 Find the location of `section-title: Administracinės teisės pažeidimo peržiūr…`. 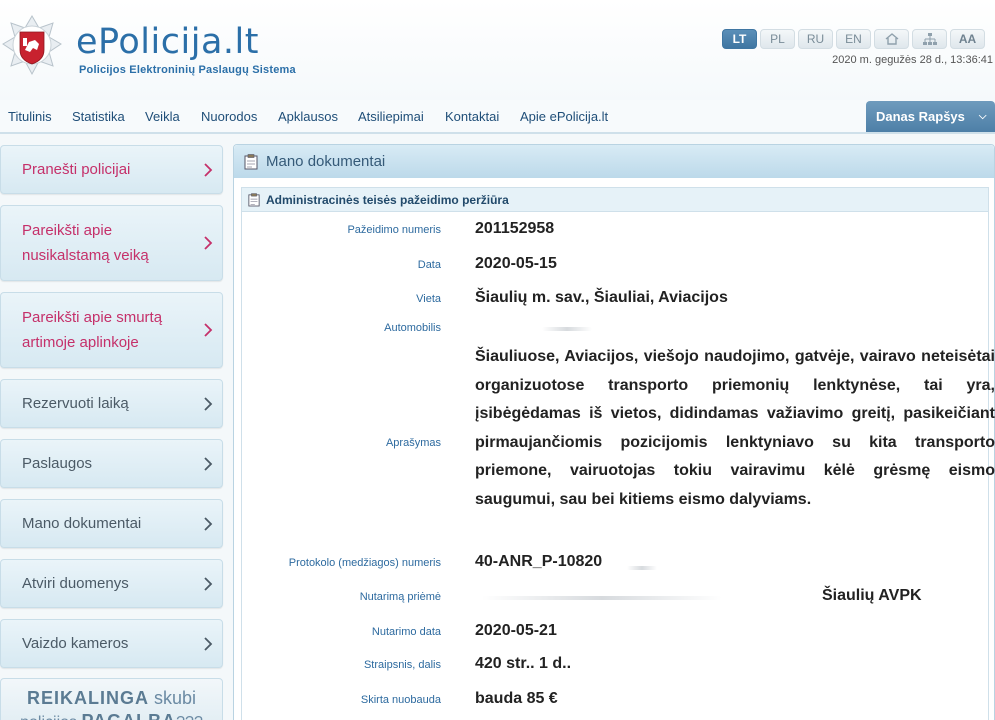

section-title: Administracinės teisės pažeidimo peržiūr… is located at coordinates (387, 199).